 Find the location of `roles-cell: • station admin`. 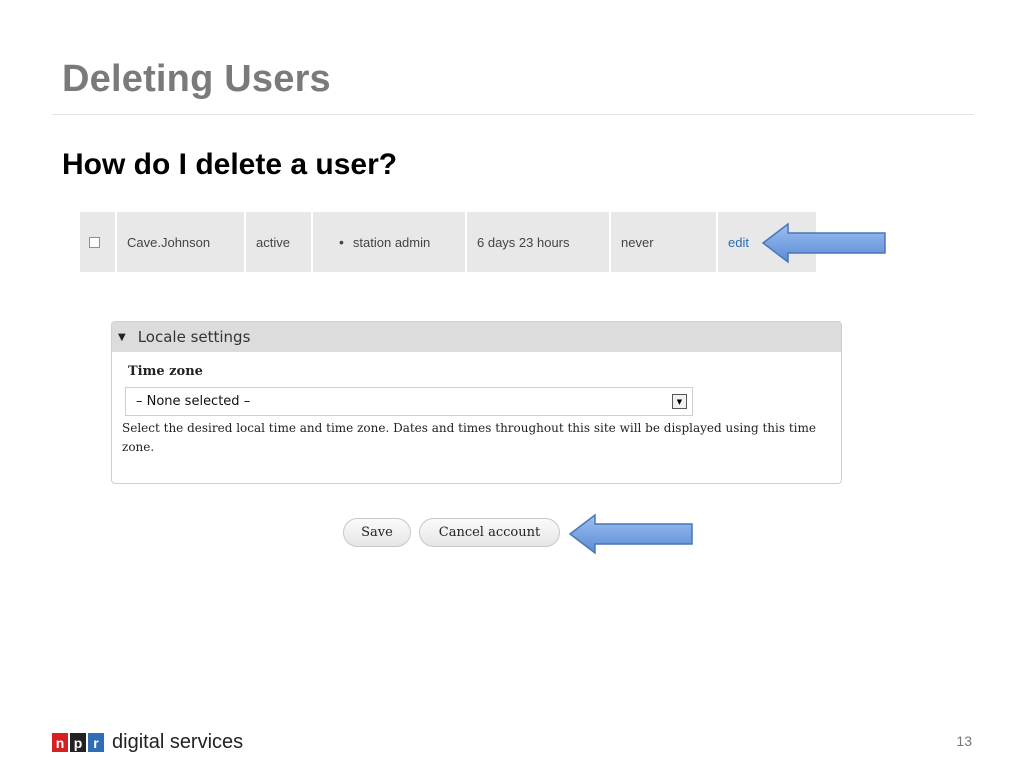

roles-cell: • station admin is located at coordinates (390, 242).